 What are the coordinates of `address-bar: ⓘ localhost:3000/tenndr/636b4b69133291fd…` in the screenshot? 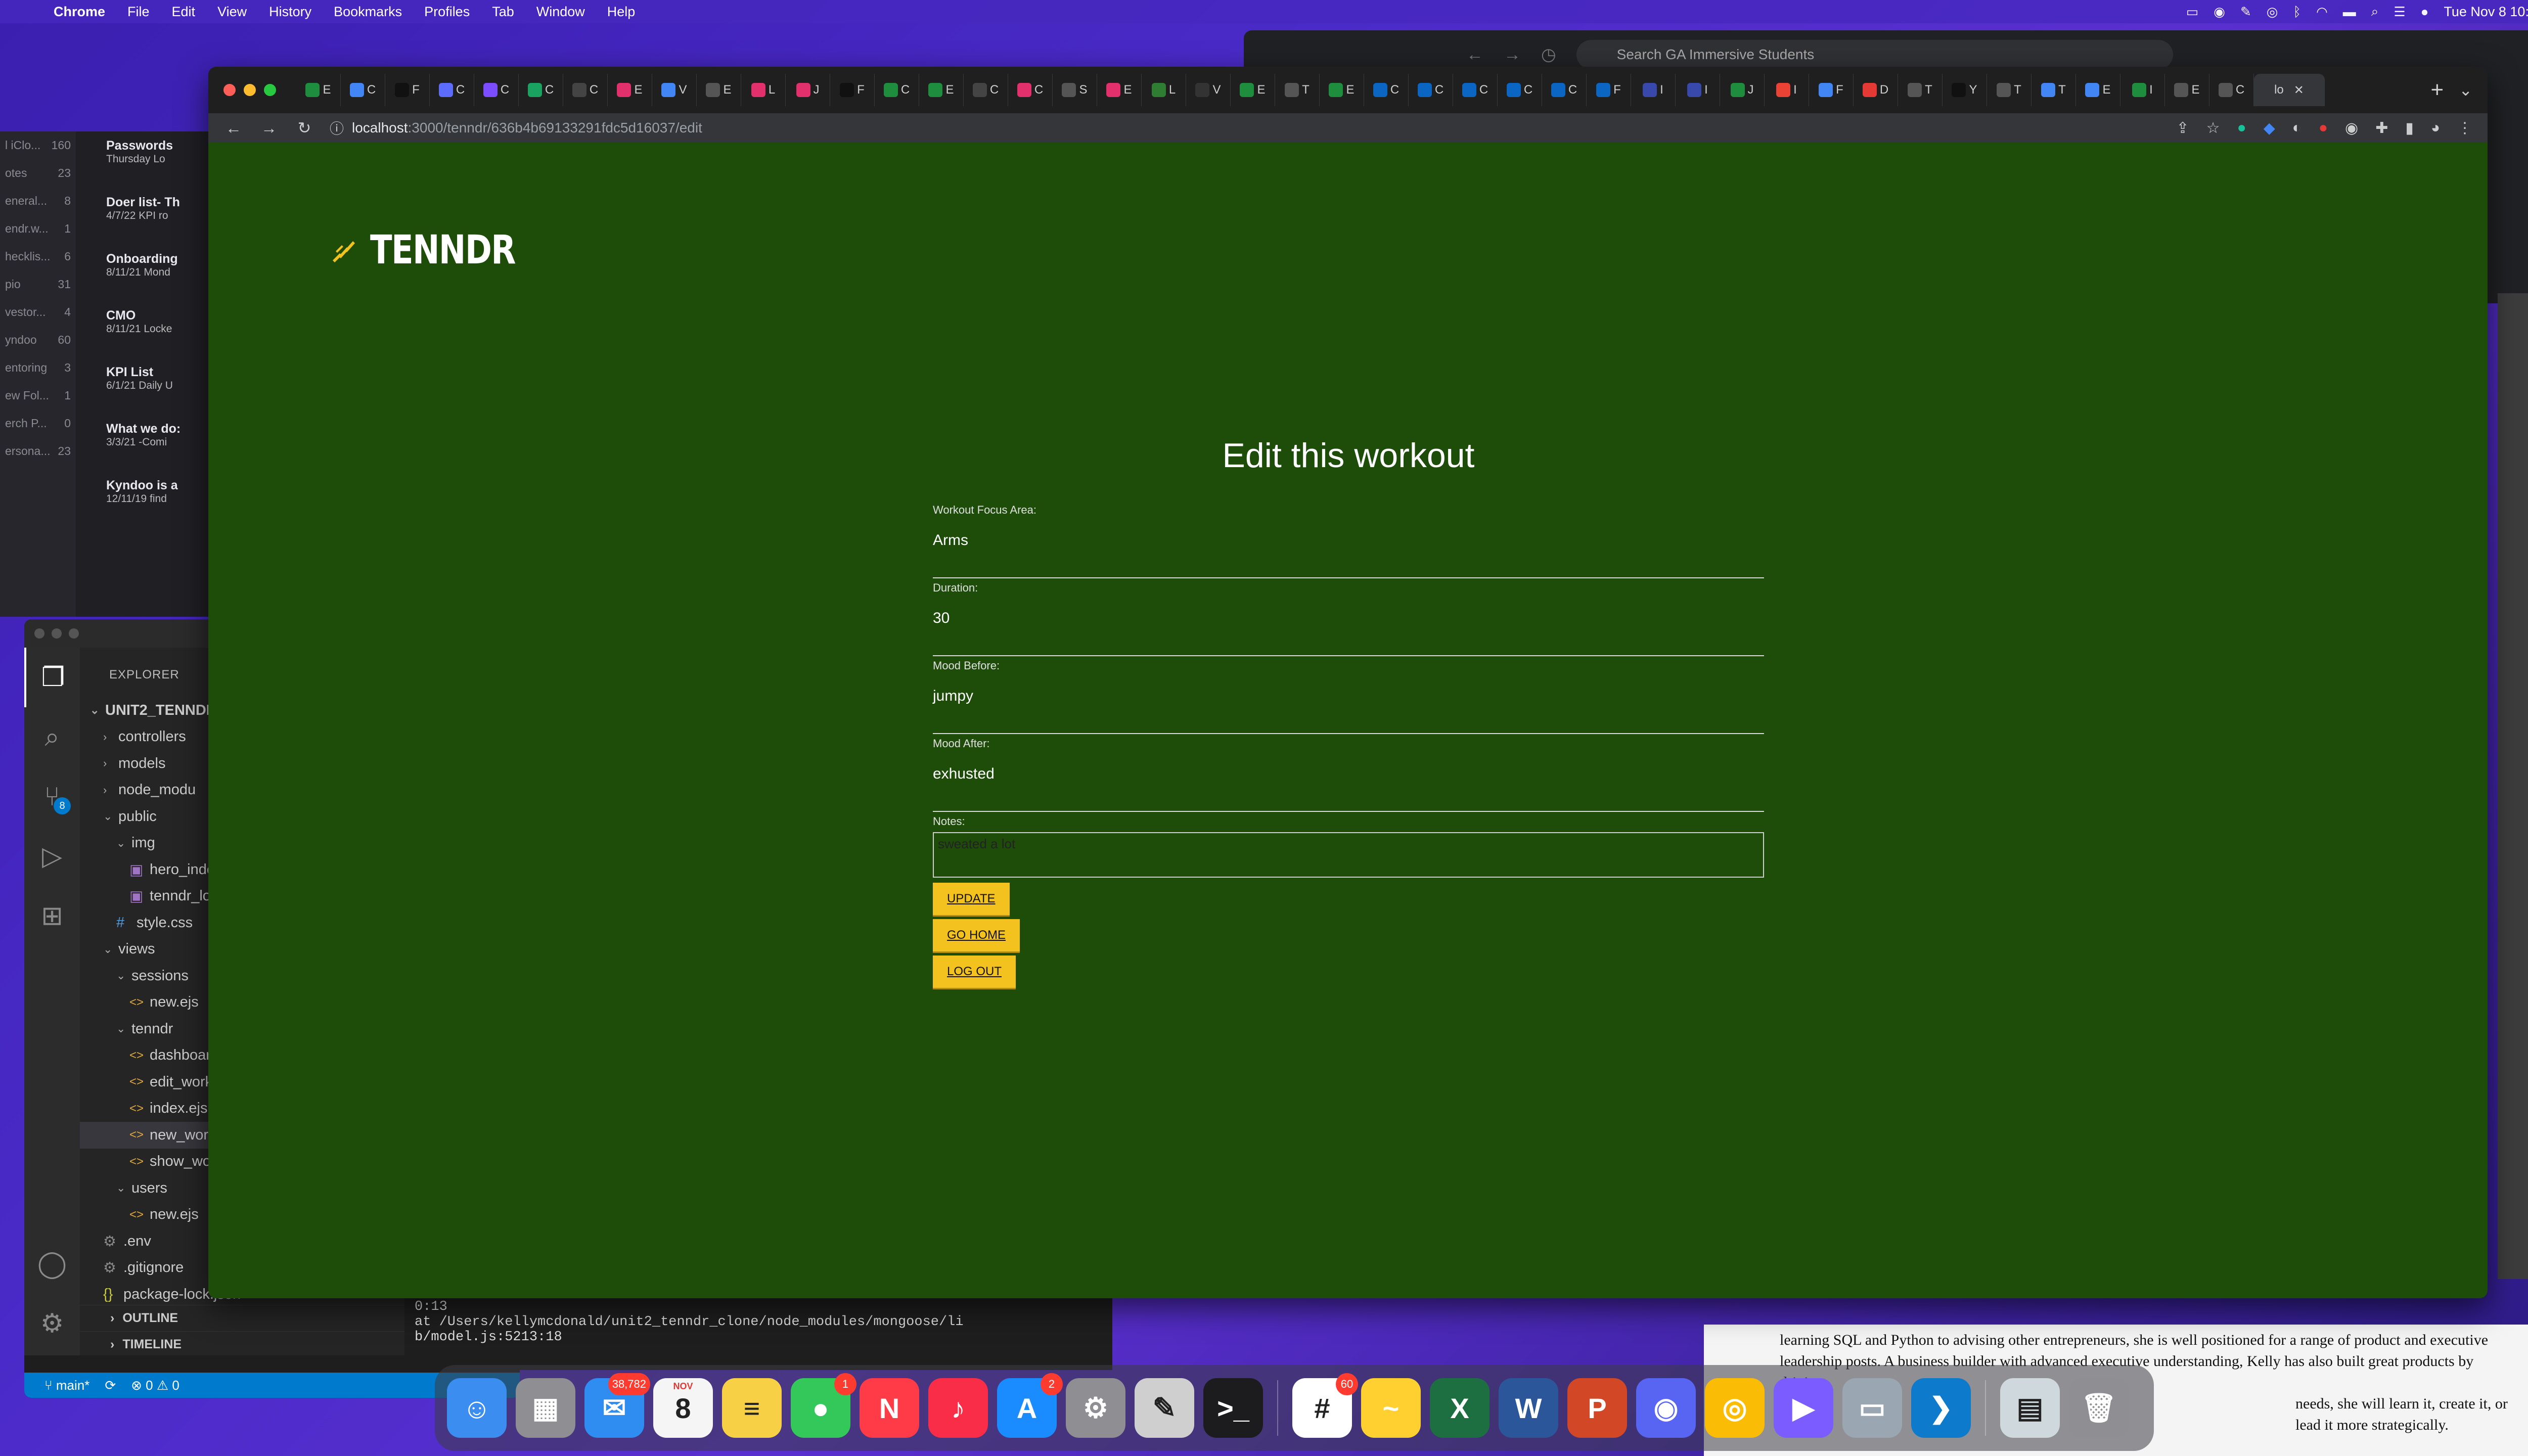 It's located at (1245, 128).